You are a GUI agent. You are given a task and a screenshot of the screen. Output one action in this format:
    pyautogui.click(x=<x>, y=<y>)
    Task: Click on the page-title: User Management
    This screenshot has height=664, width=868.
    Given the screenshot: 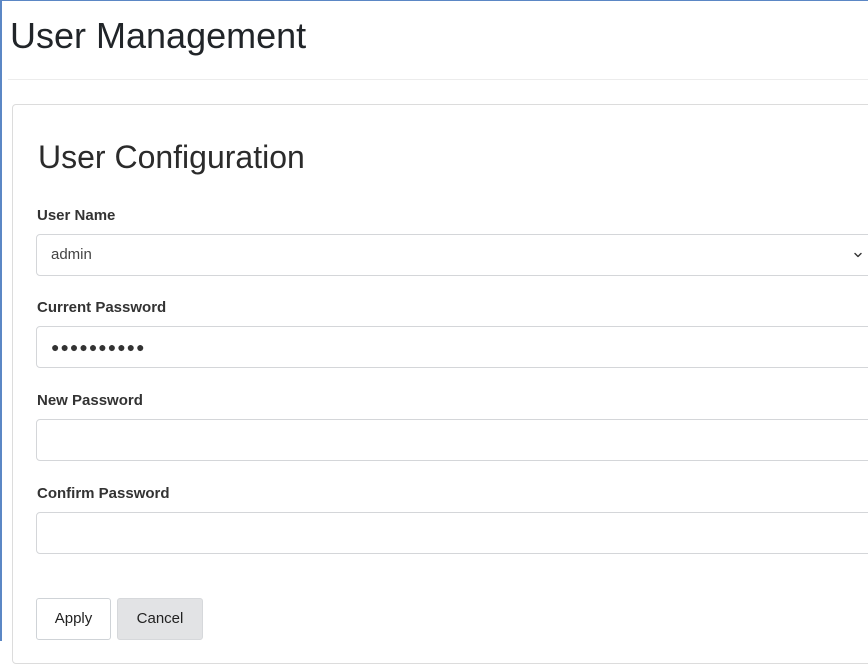 What is the action you would take?
    pyautogui.click(x=158, y=35)
    